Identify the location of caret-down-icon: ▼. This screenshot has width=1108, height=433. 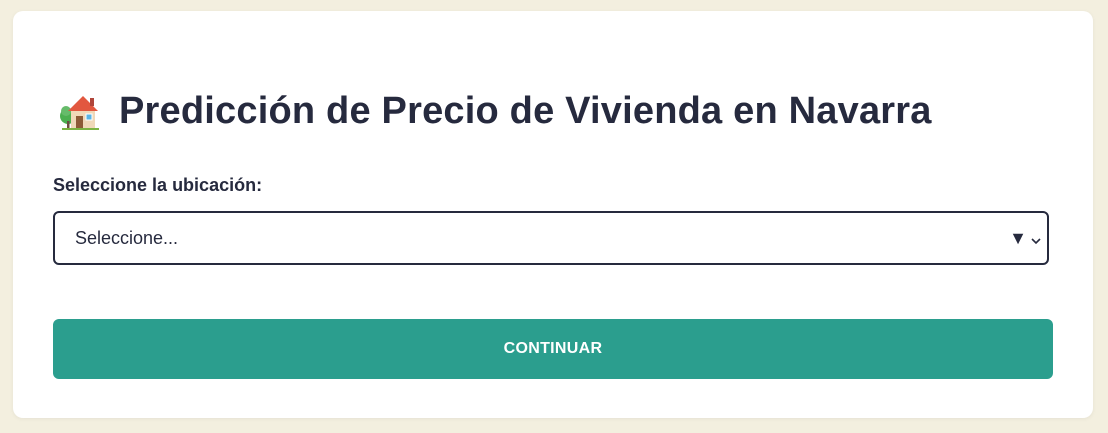
(1018, 237).